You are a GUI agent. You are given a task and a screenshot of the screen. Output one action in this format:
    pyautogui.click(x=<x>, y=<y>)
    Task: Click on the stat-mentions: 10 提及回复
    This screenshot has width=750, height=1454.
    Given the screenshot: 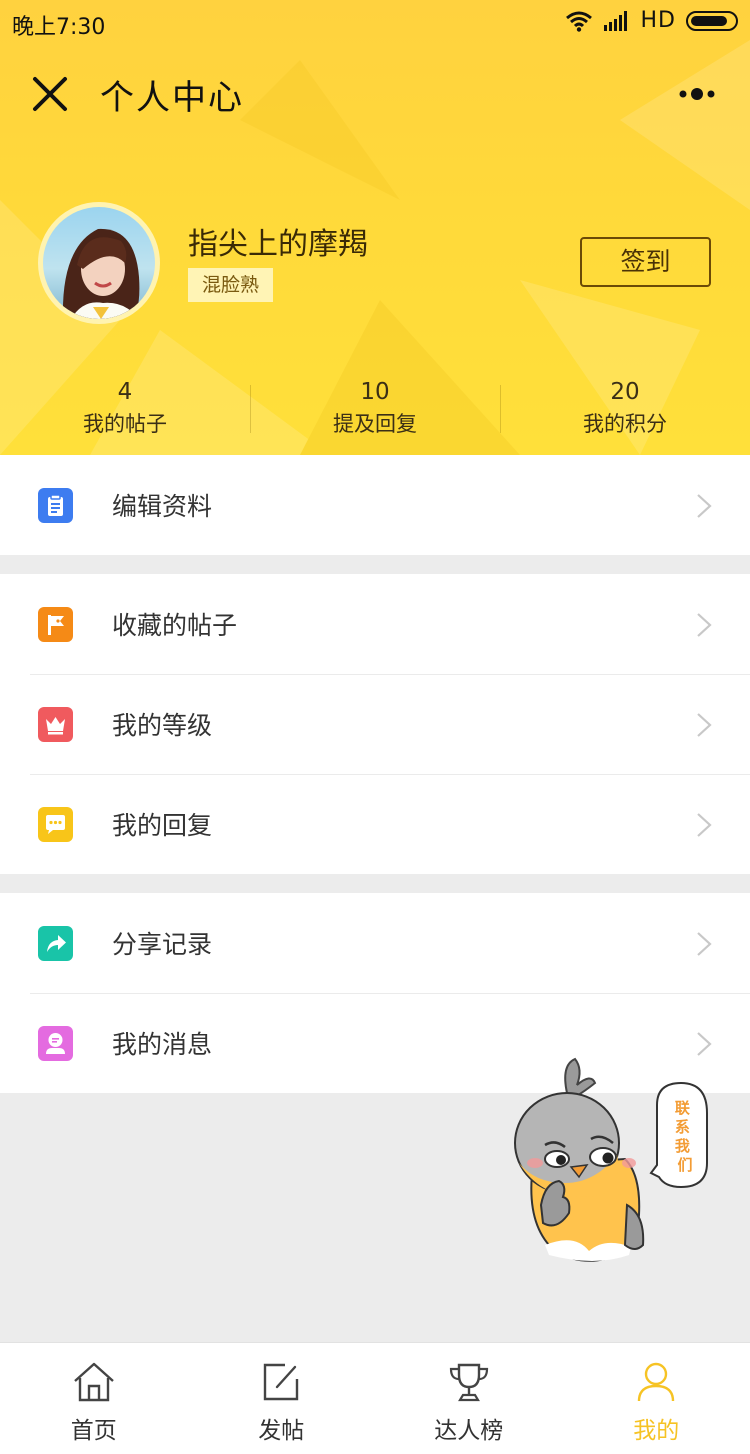 What is the action you would take?
    pyautogui.click(x=375, y=410)
    